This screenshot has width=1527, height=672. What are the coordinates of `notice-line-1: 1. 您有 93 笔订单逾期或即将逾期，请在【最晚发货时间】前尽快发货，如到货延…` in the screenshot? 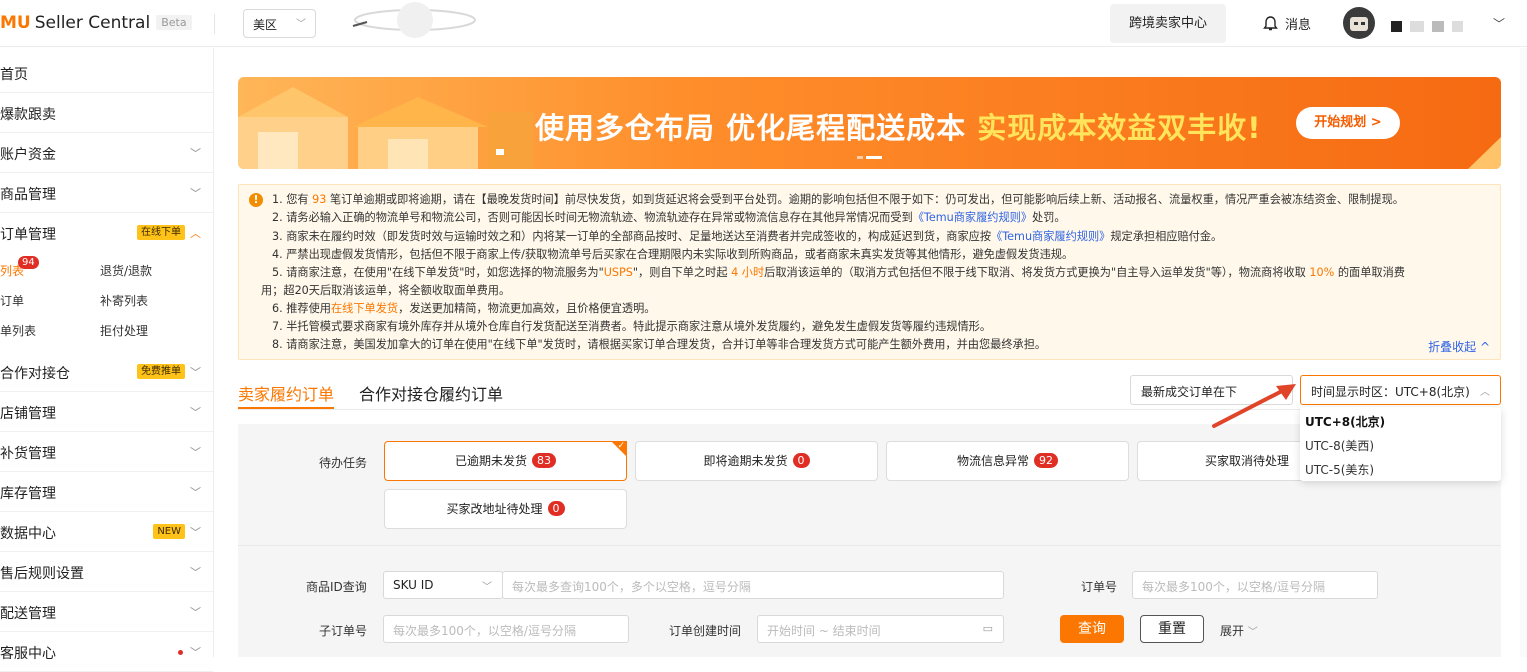 It's located at (838, 199).